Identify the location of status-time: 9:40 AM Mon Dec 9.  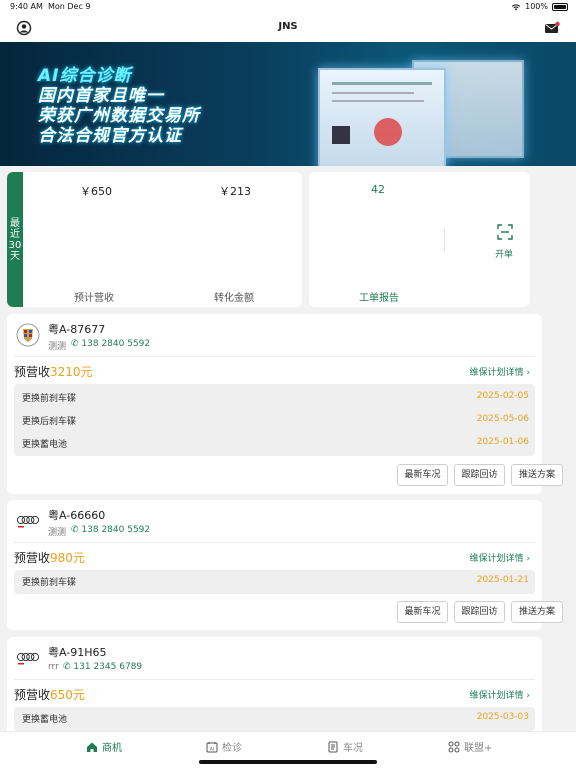
(50, 6).